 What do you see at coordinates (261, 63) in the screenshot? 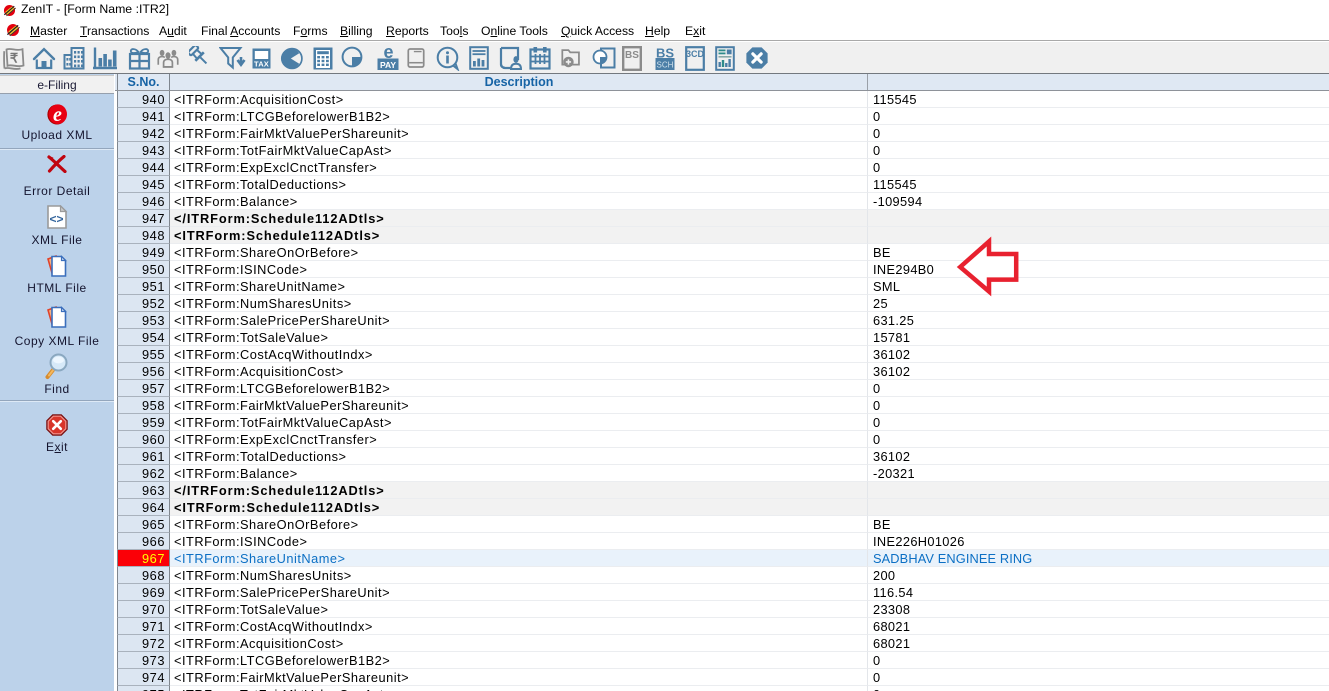
I see `svg-text: TAX` at bounding box center [261, 63].